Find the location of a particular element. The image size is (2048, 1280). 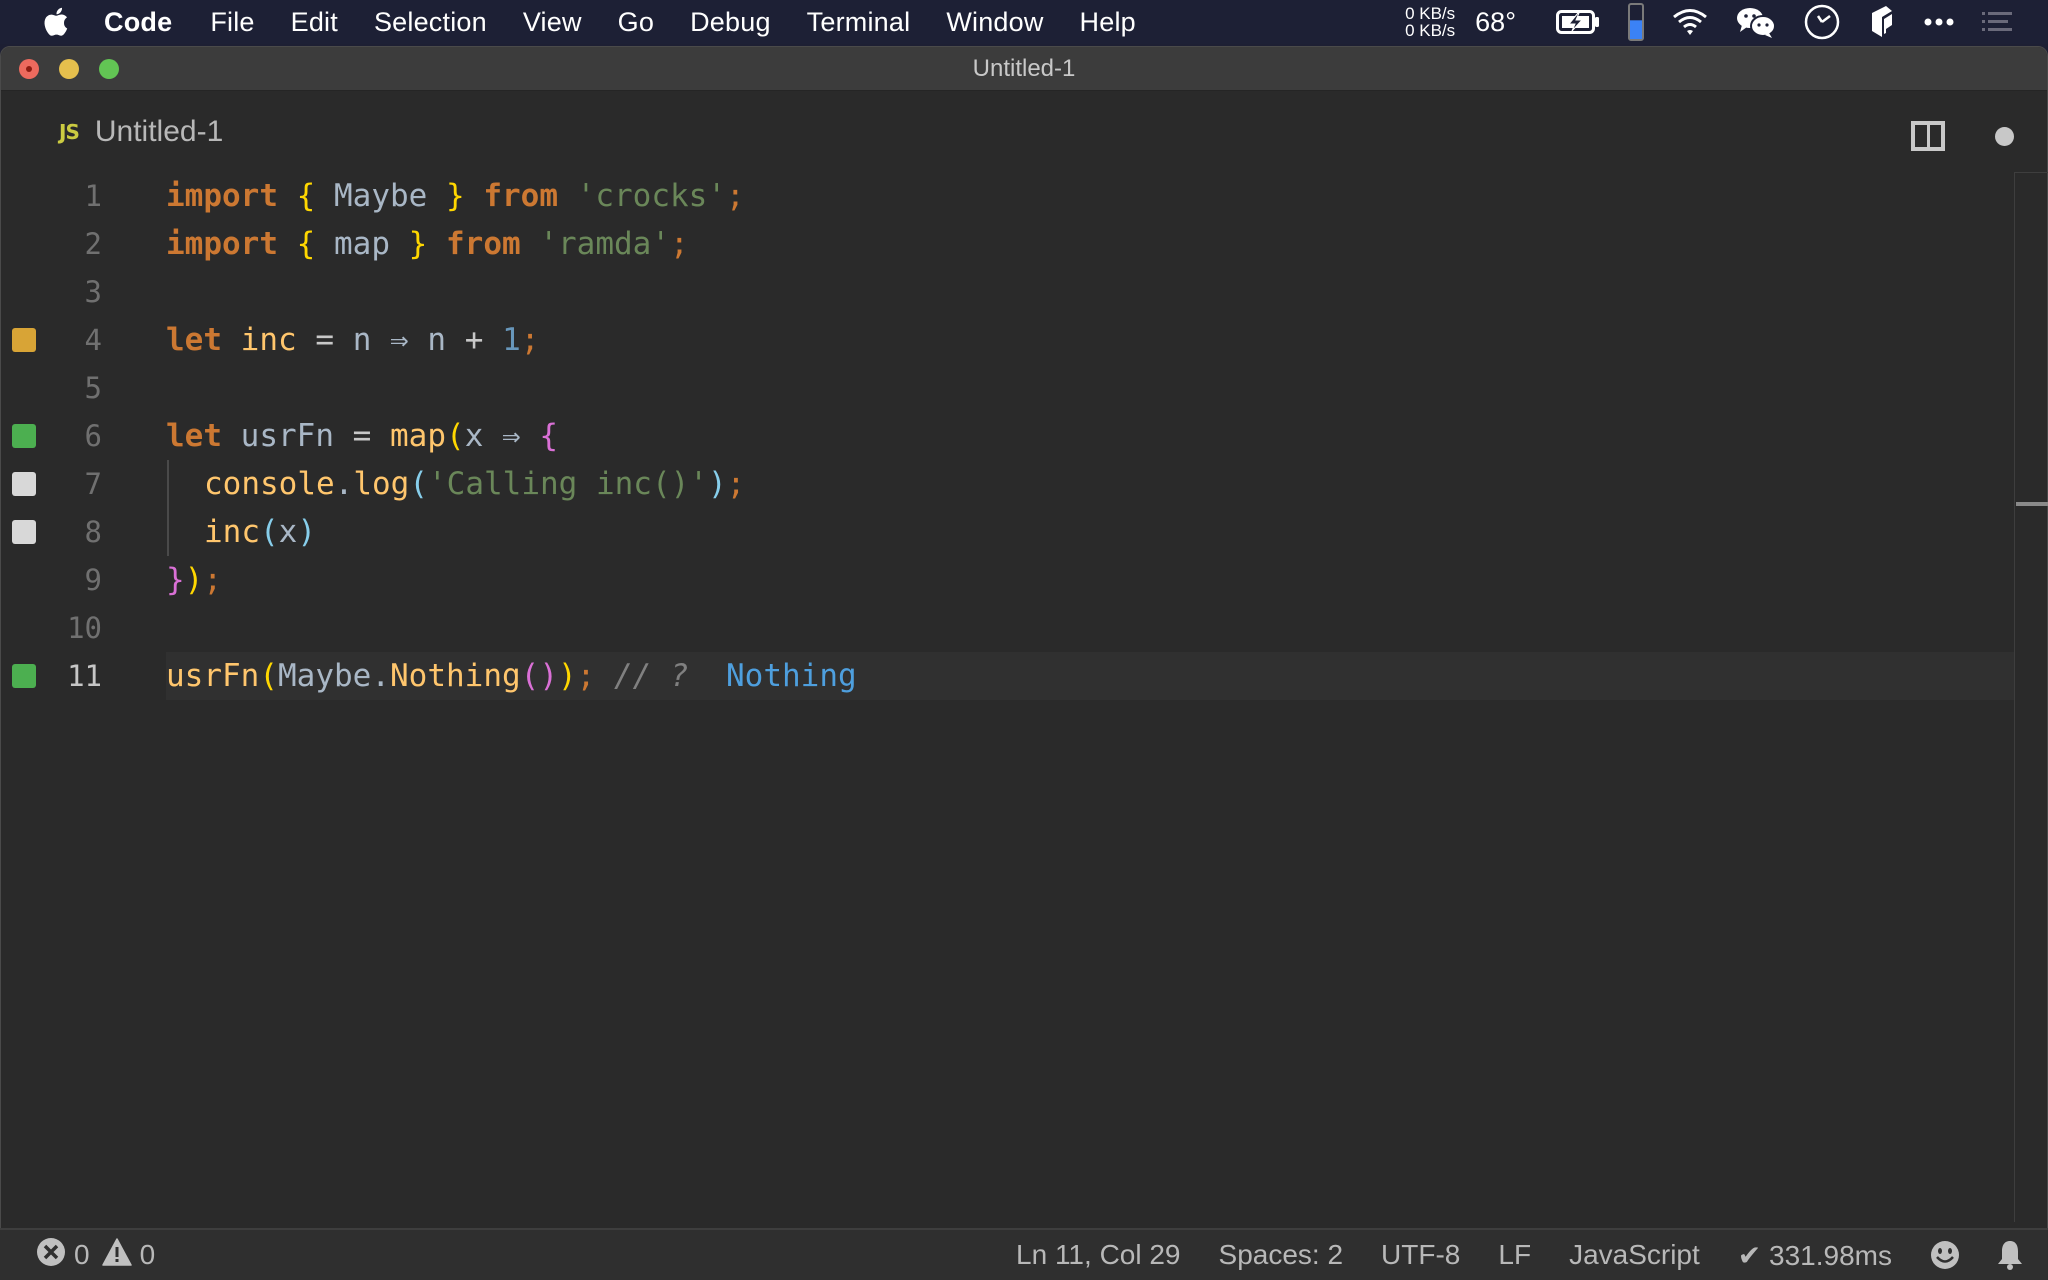

code-text: let inc = n ⇒ n + 1; is located at coordinates (353, 340).